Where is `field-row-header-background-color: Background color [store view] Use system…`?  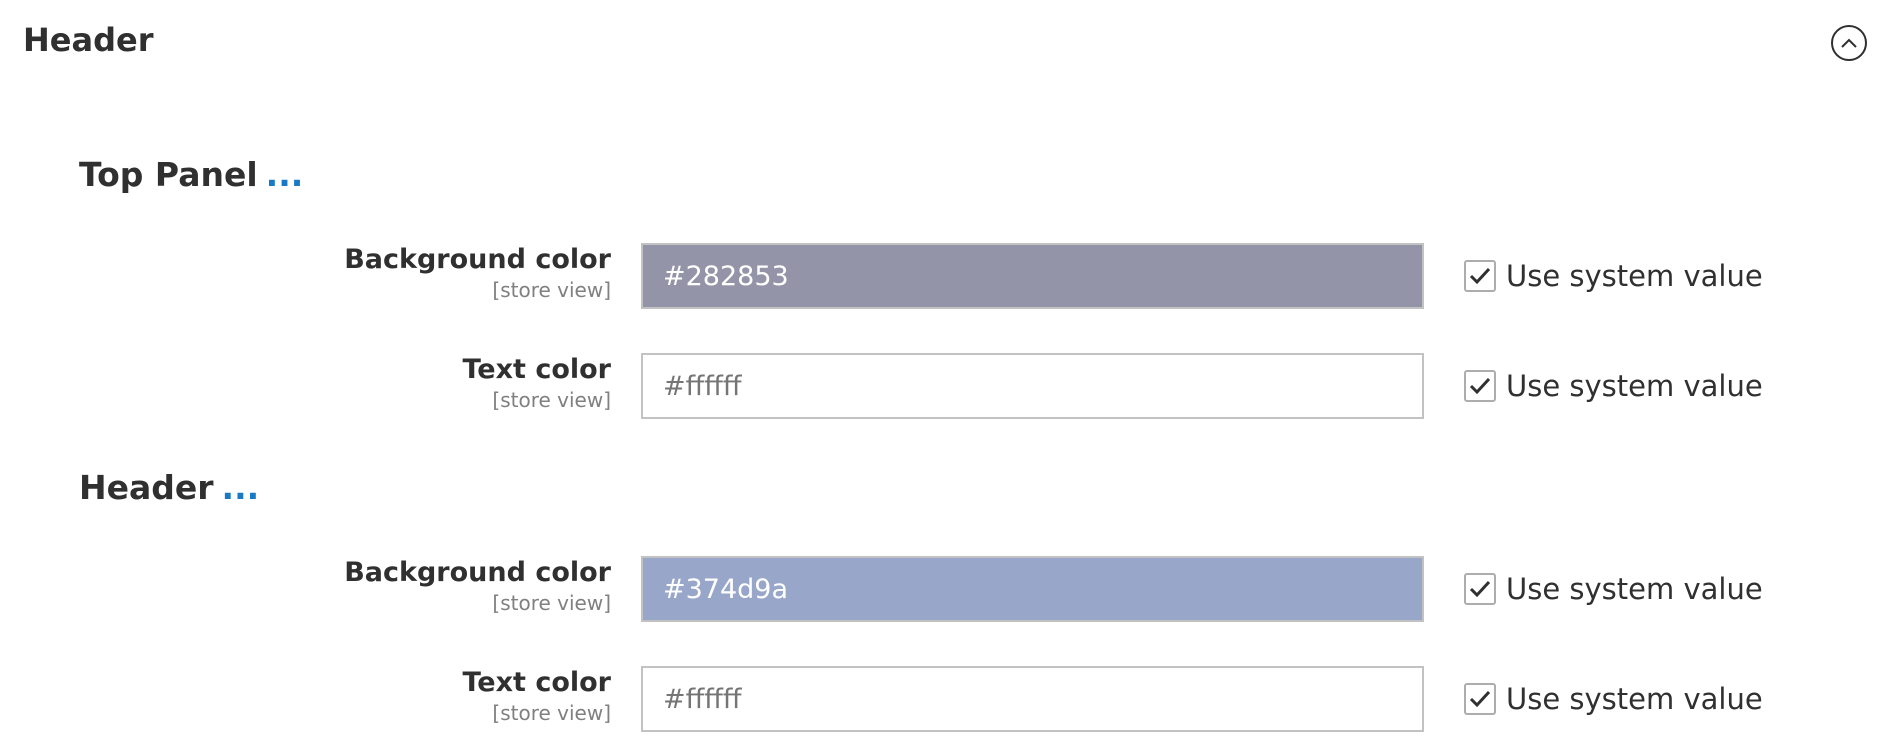 field-row-header-background-color: Background color [store view] Use system… is located at coordinates (944, 590).